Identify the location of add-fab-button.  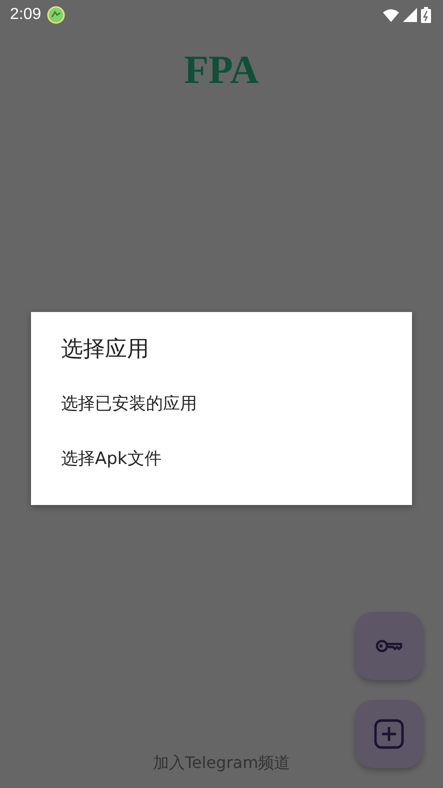
(389, 734).